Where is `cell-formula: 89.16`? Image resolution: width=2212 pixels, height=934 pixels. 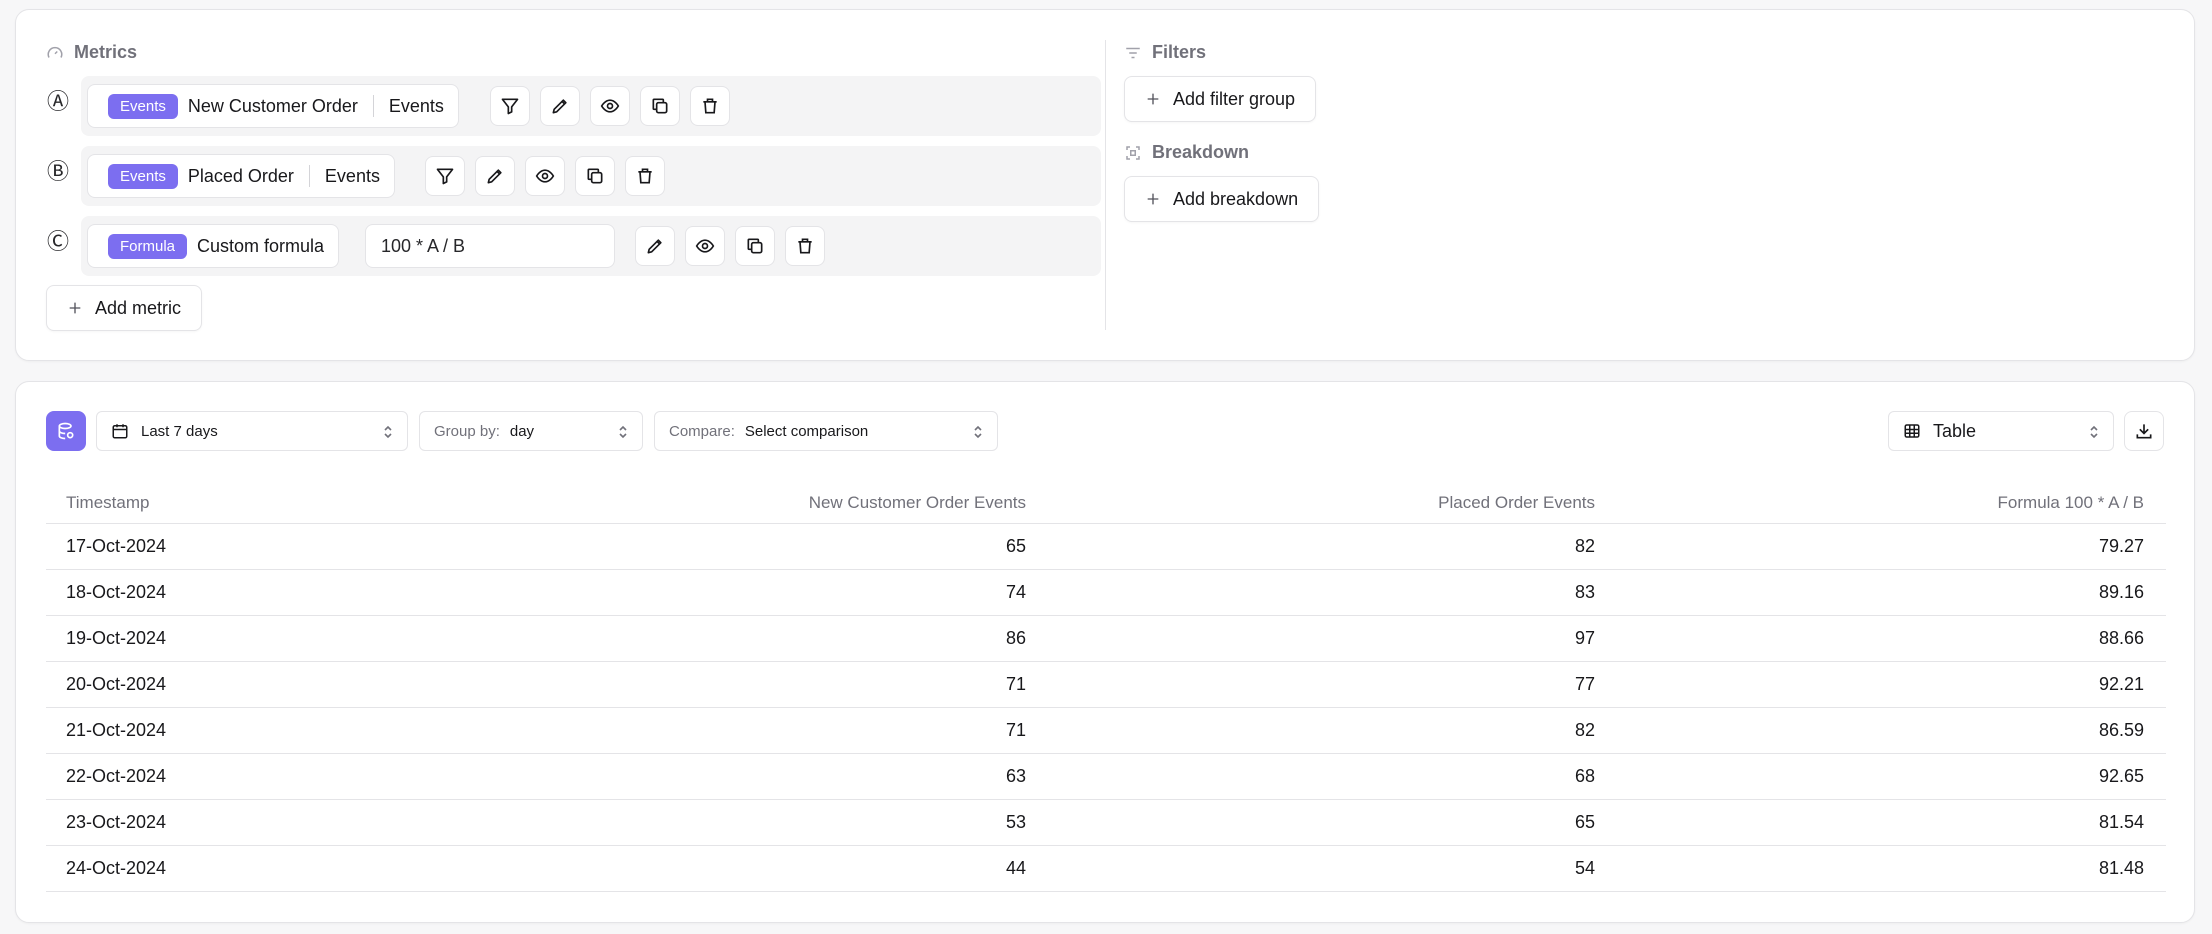 cell-formula: 89.16 is located at coordinates (2121, 592).